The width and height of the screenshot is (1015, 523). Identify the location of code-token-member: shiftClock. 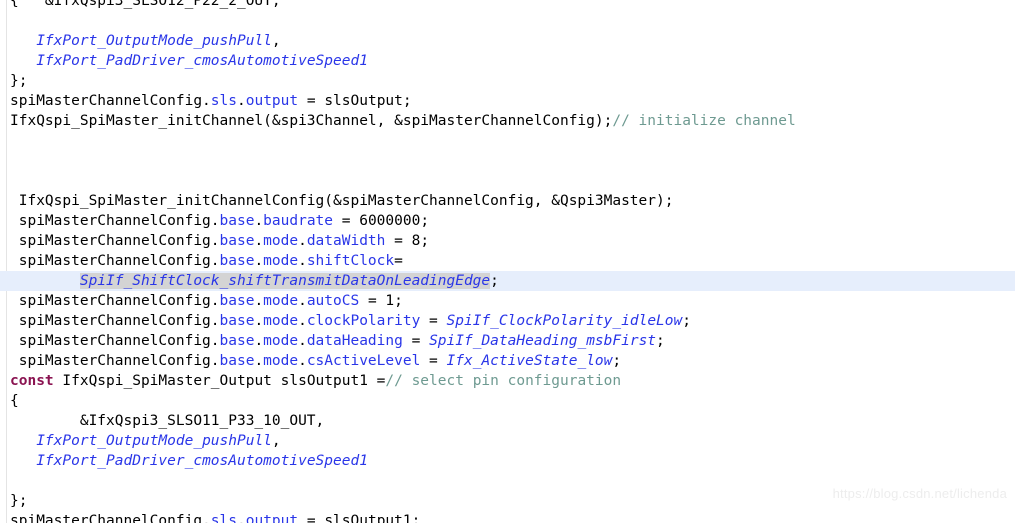
(350, 261).